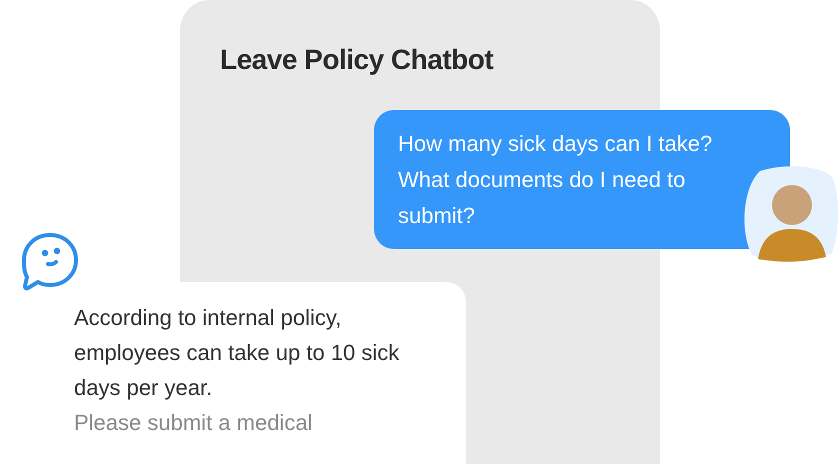  What do you see at coordinates (357, 60) in the screenshot?
I see `chat-title: Leave Policy Chatbot` at bounding box center [357, 60].